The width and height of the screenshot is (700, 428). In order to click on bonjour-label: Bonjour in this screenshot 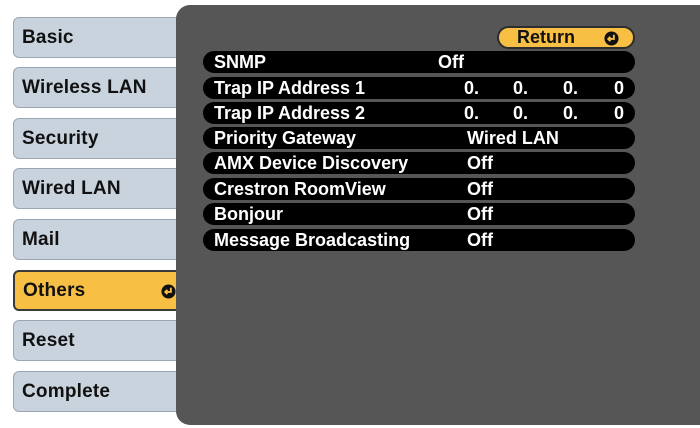, I will do `click(248, 214)`.